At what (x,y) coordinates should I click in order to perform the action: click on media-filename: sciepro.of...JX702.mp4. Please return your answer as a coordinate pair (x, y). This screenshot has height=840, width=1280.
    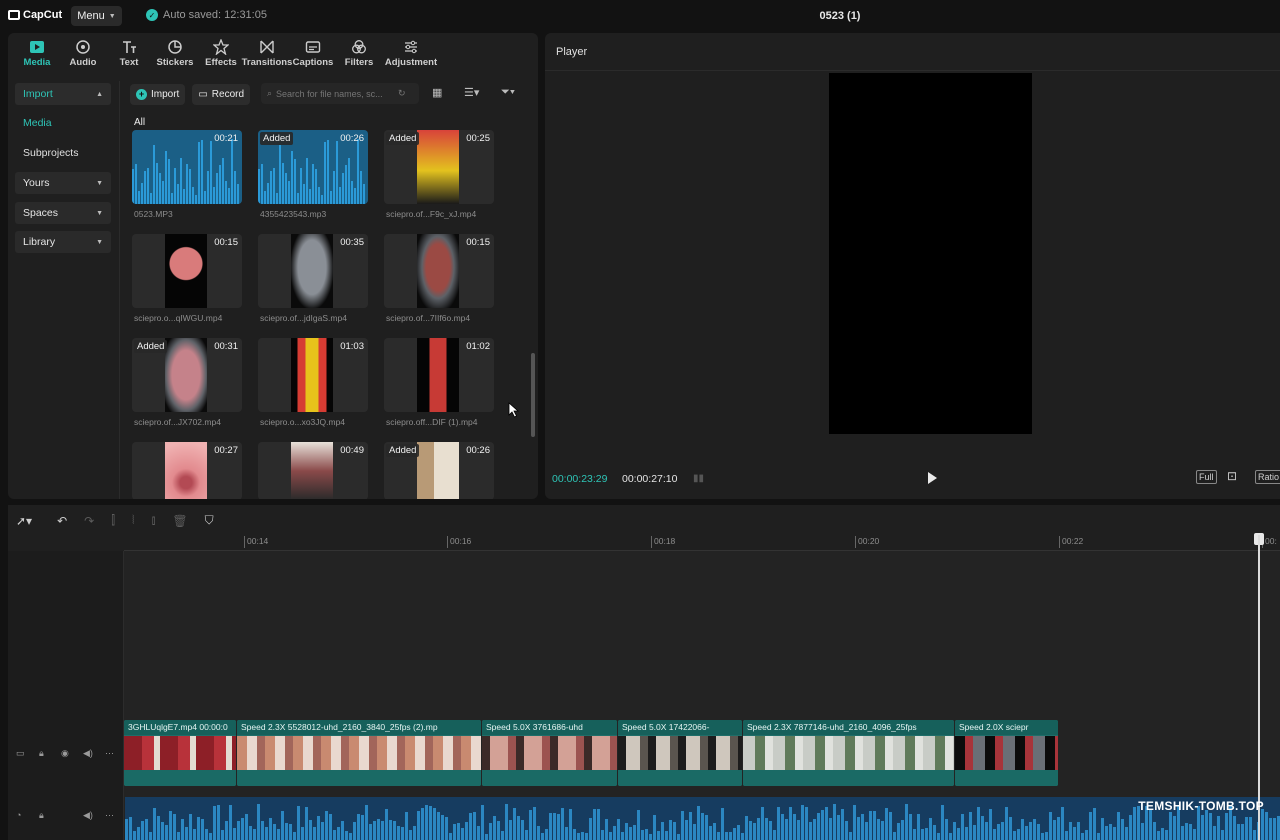
    Looking at the image, I should click on (177, 422).